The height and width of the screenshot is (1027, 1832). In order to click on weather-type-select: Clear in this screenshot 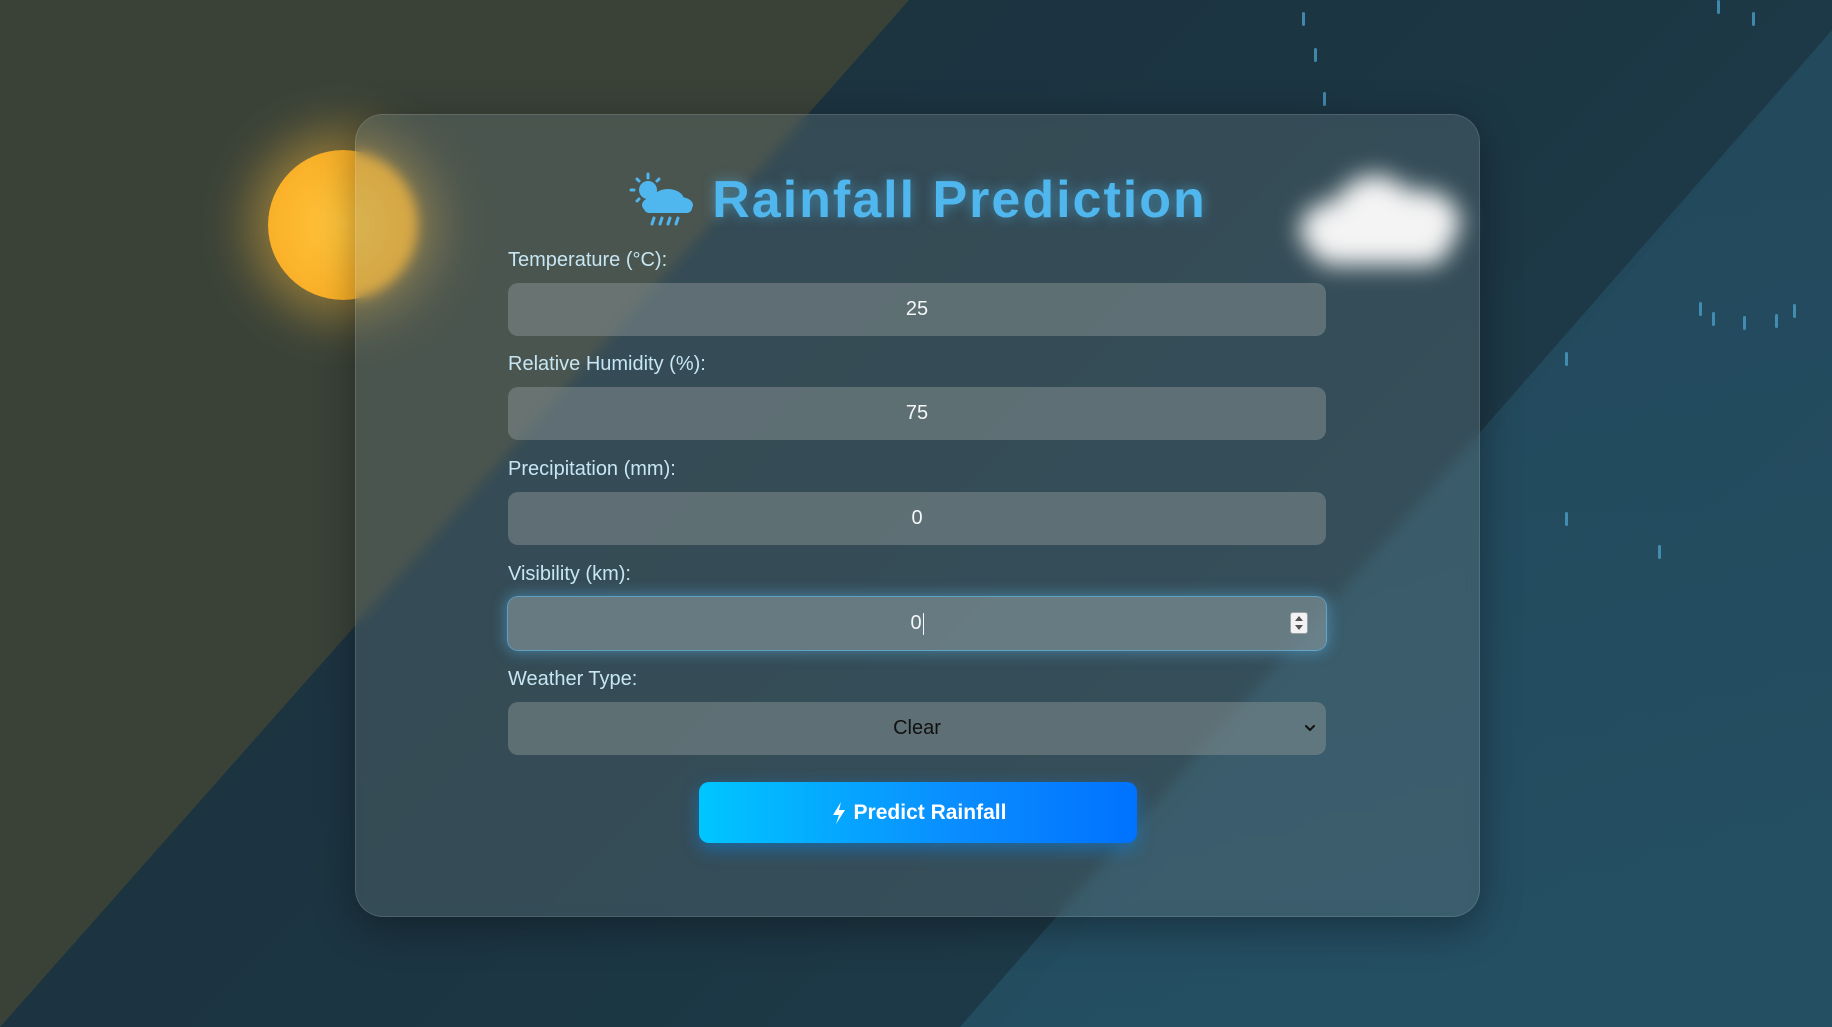, I will do `click(917, 728)`.